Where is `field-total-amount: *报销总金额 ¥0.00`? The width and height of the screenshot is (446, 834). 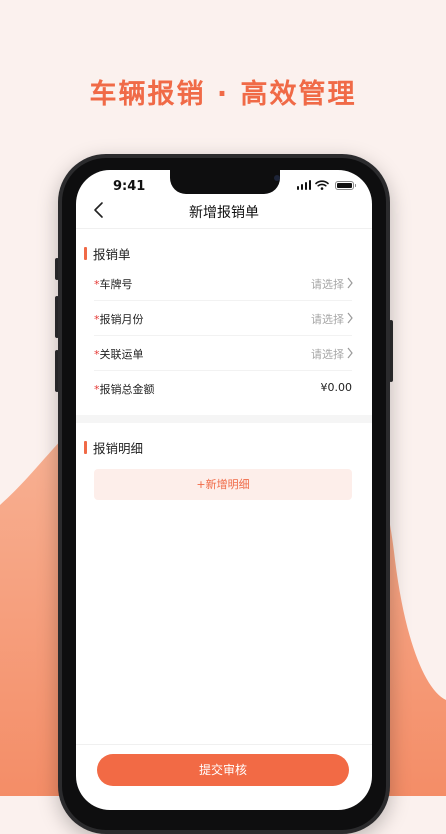 field-total-amount: *报销总金额 ¥0.00 is located at coordinates (223, 388).